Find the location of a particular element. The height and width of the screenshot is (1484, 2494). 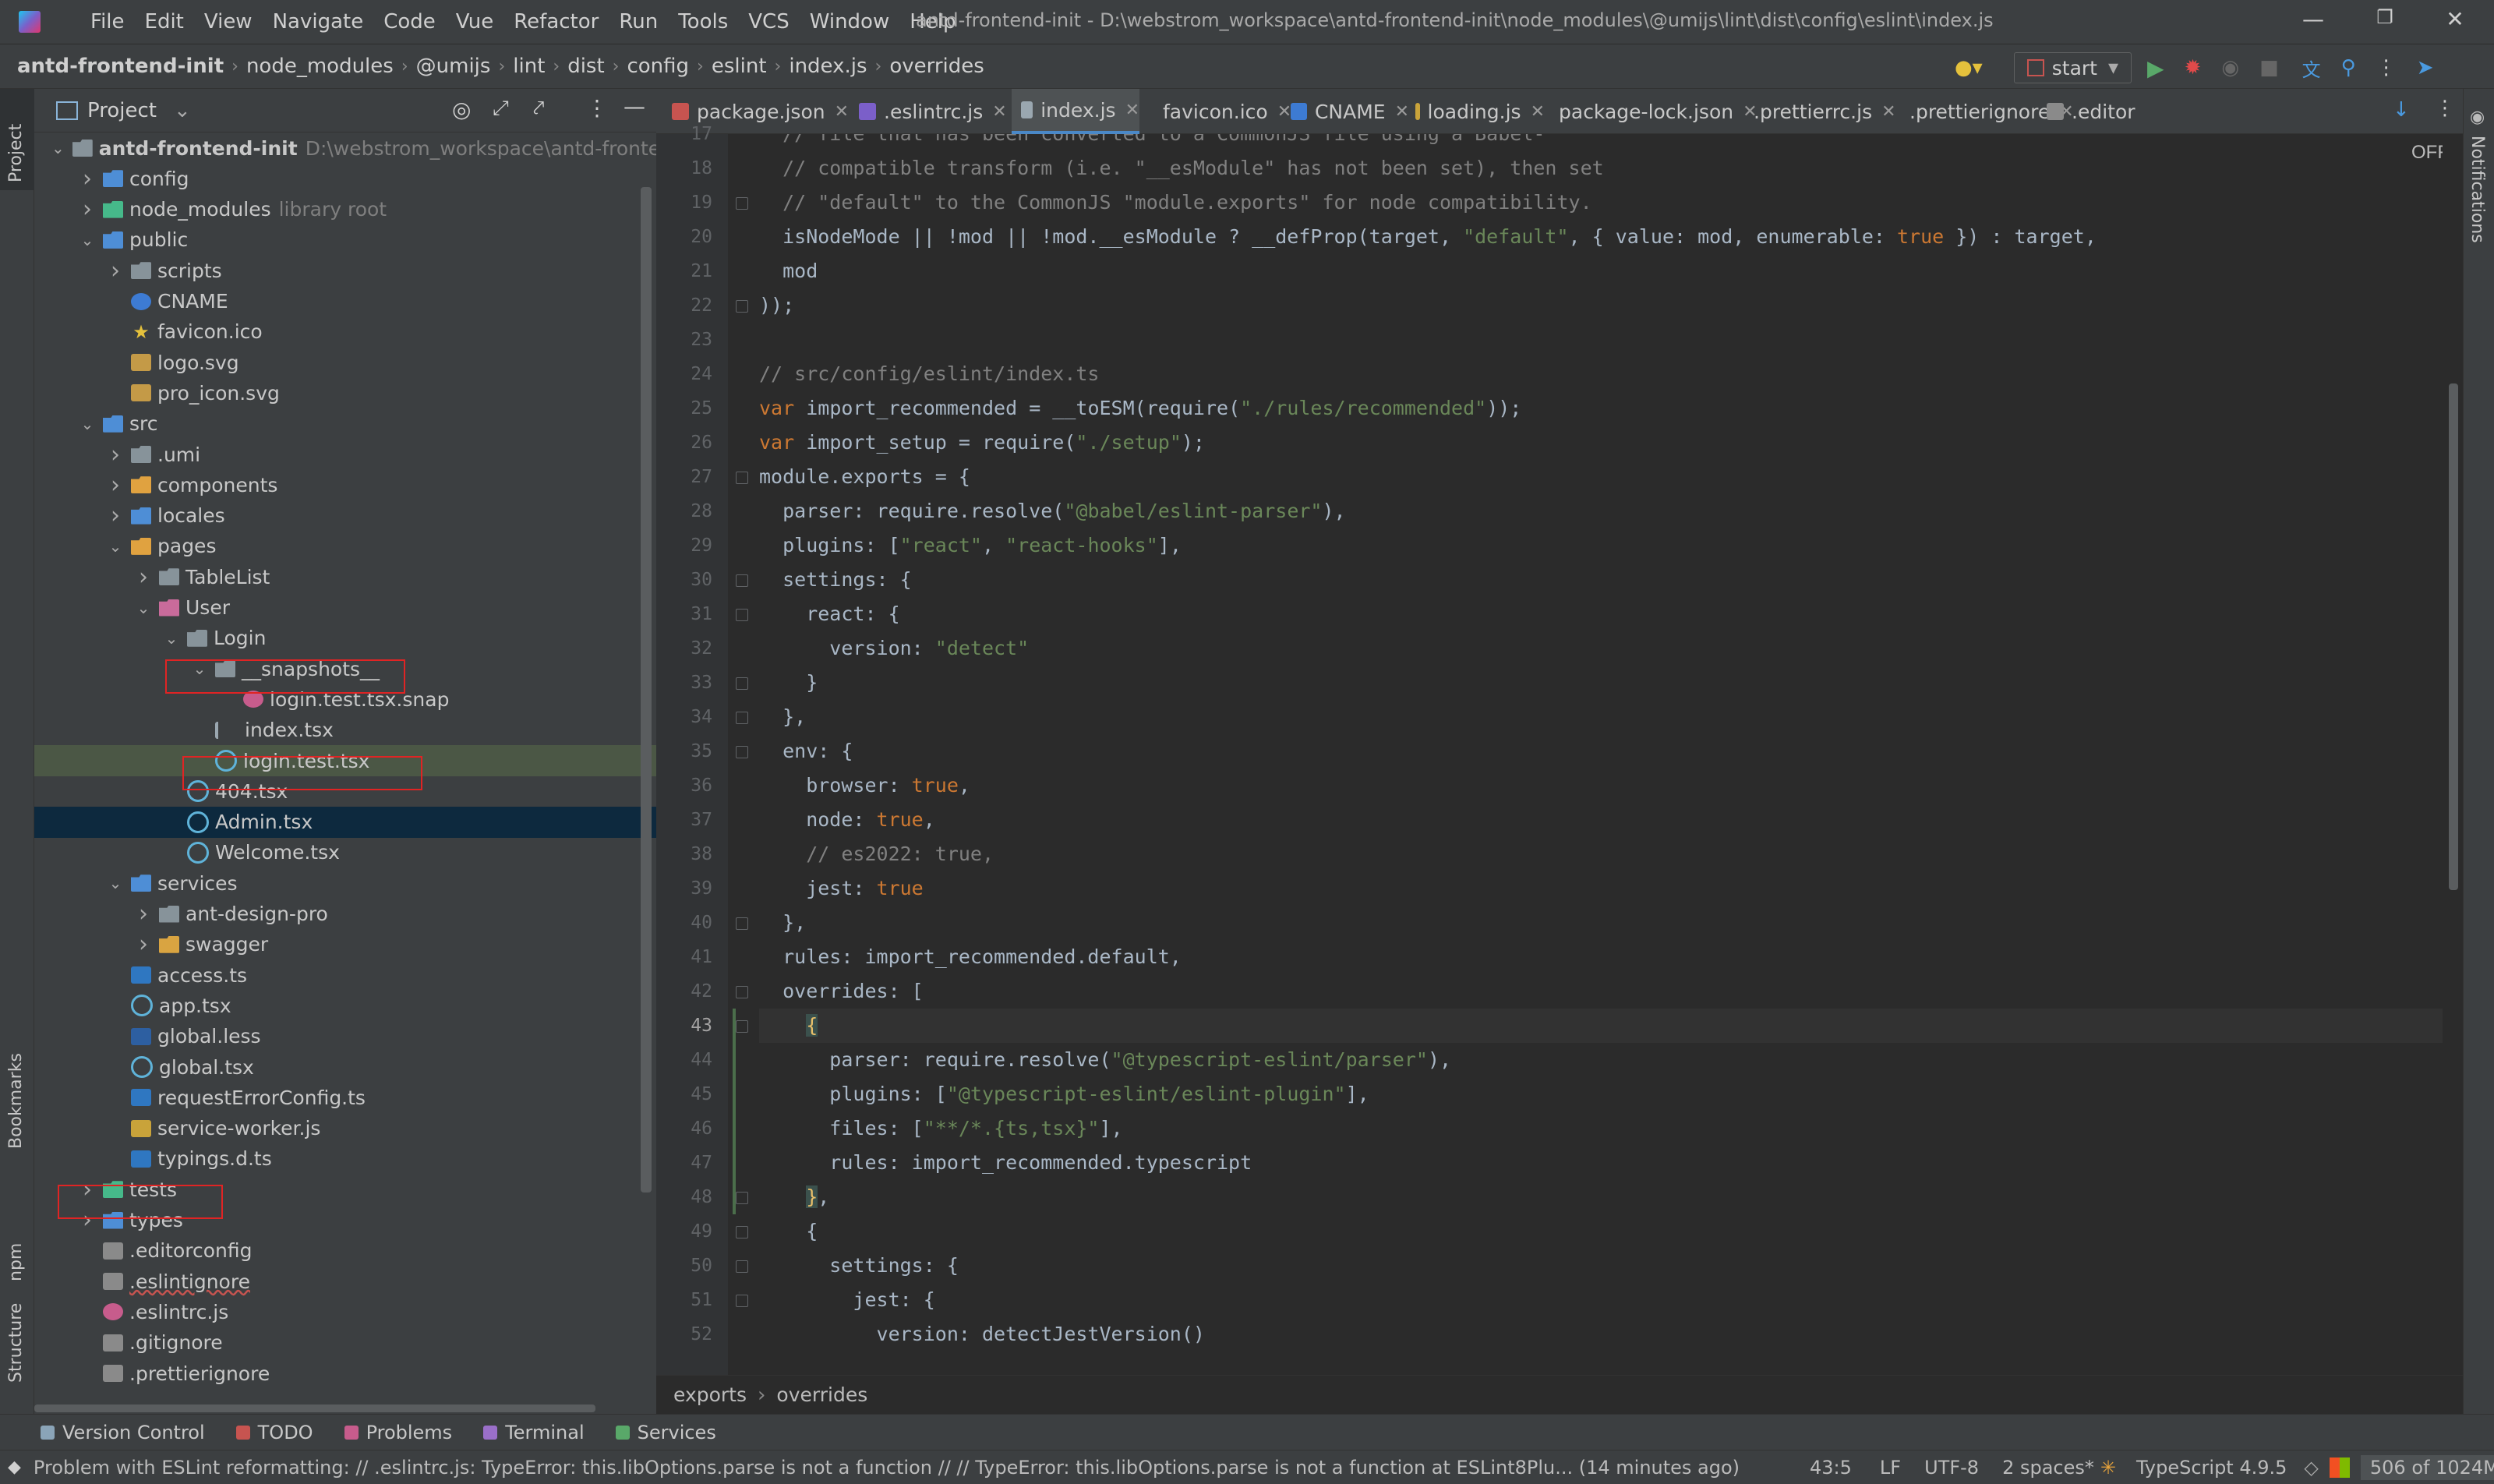

menu-refactor: Refactor is located at coordinates (557, 22).